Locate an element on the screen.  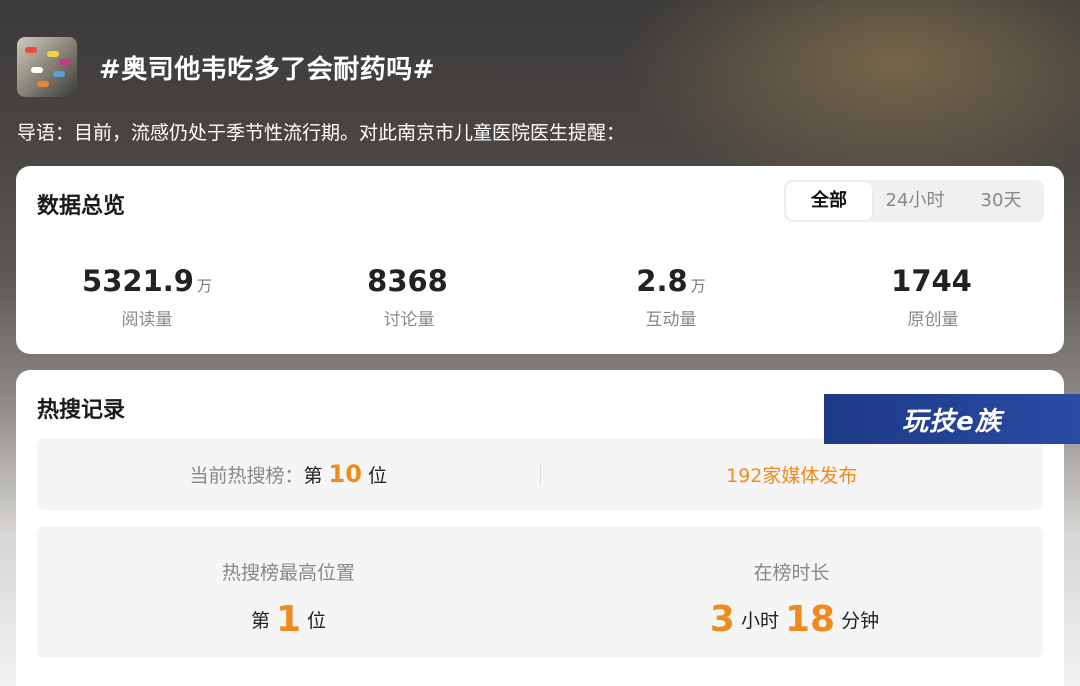
overview-title: 数据总览 is located at coordinates (81, 206).